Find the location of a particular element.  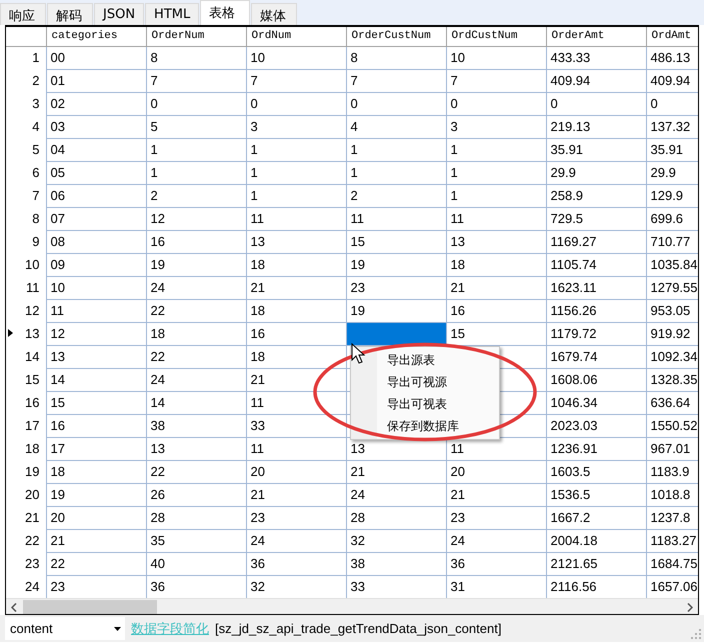

table-cell: 1092.34 is located at coordinates (672, 356).